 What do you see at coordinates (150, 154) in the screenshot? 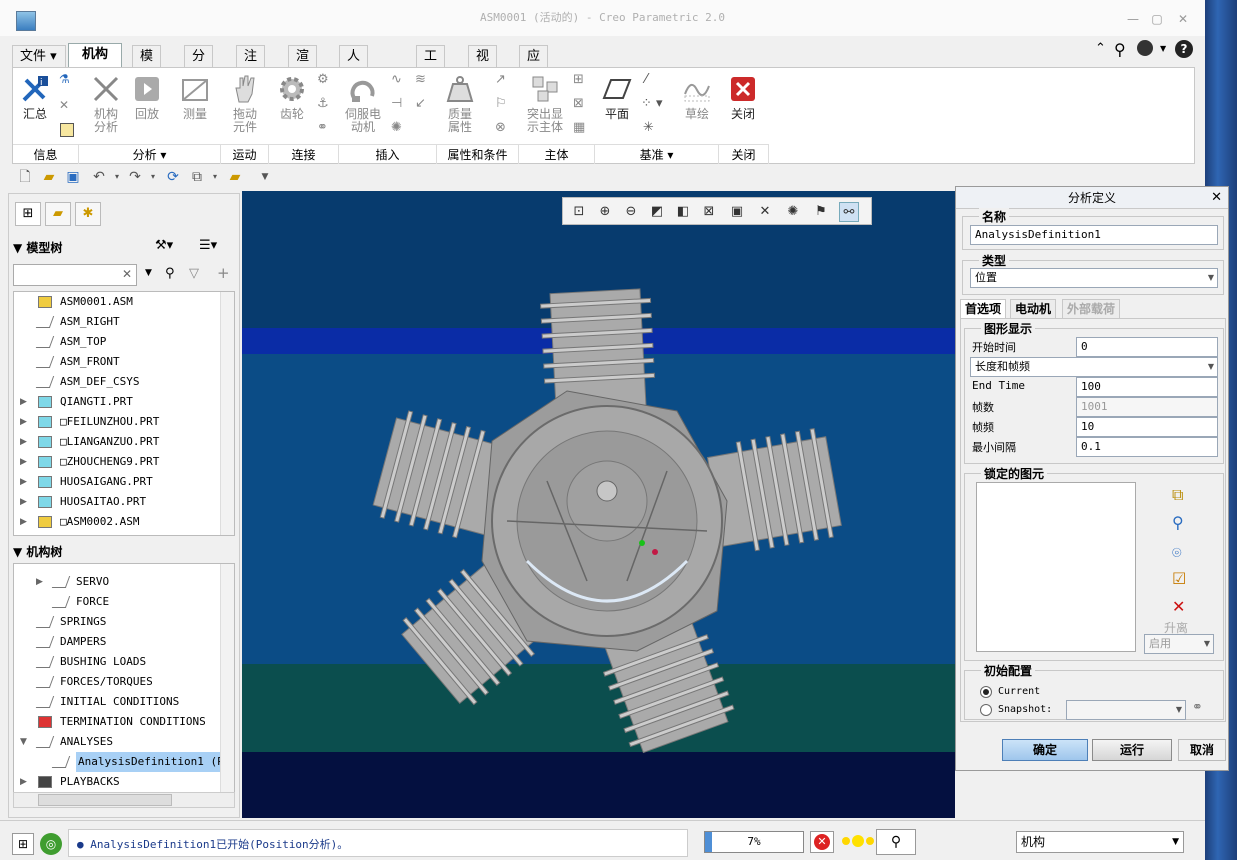
I see `group-analysis: 分析 ▾` at bounding box center [150, 154].